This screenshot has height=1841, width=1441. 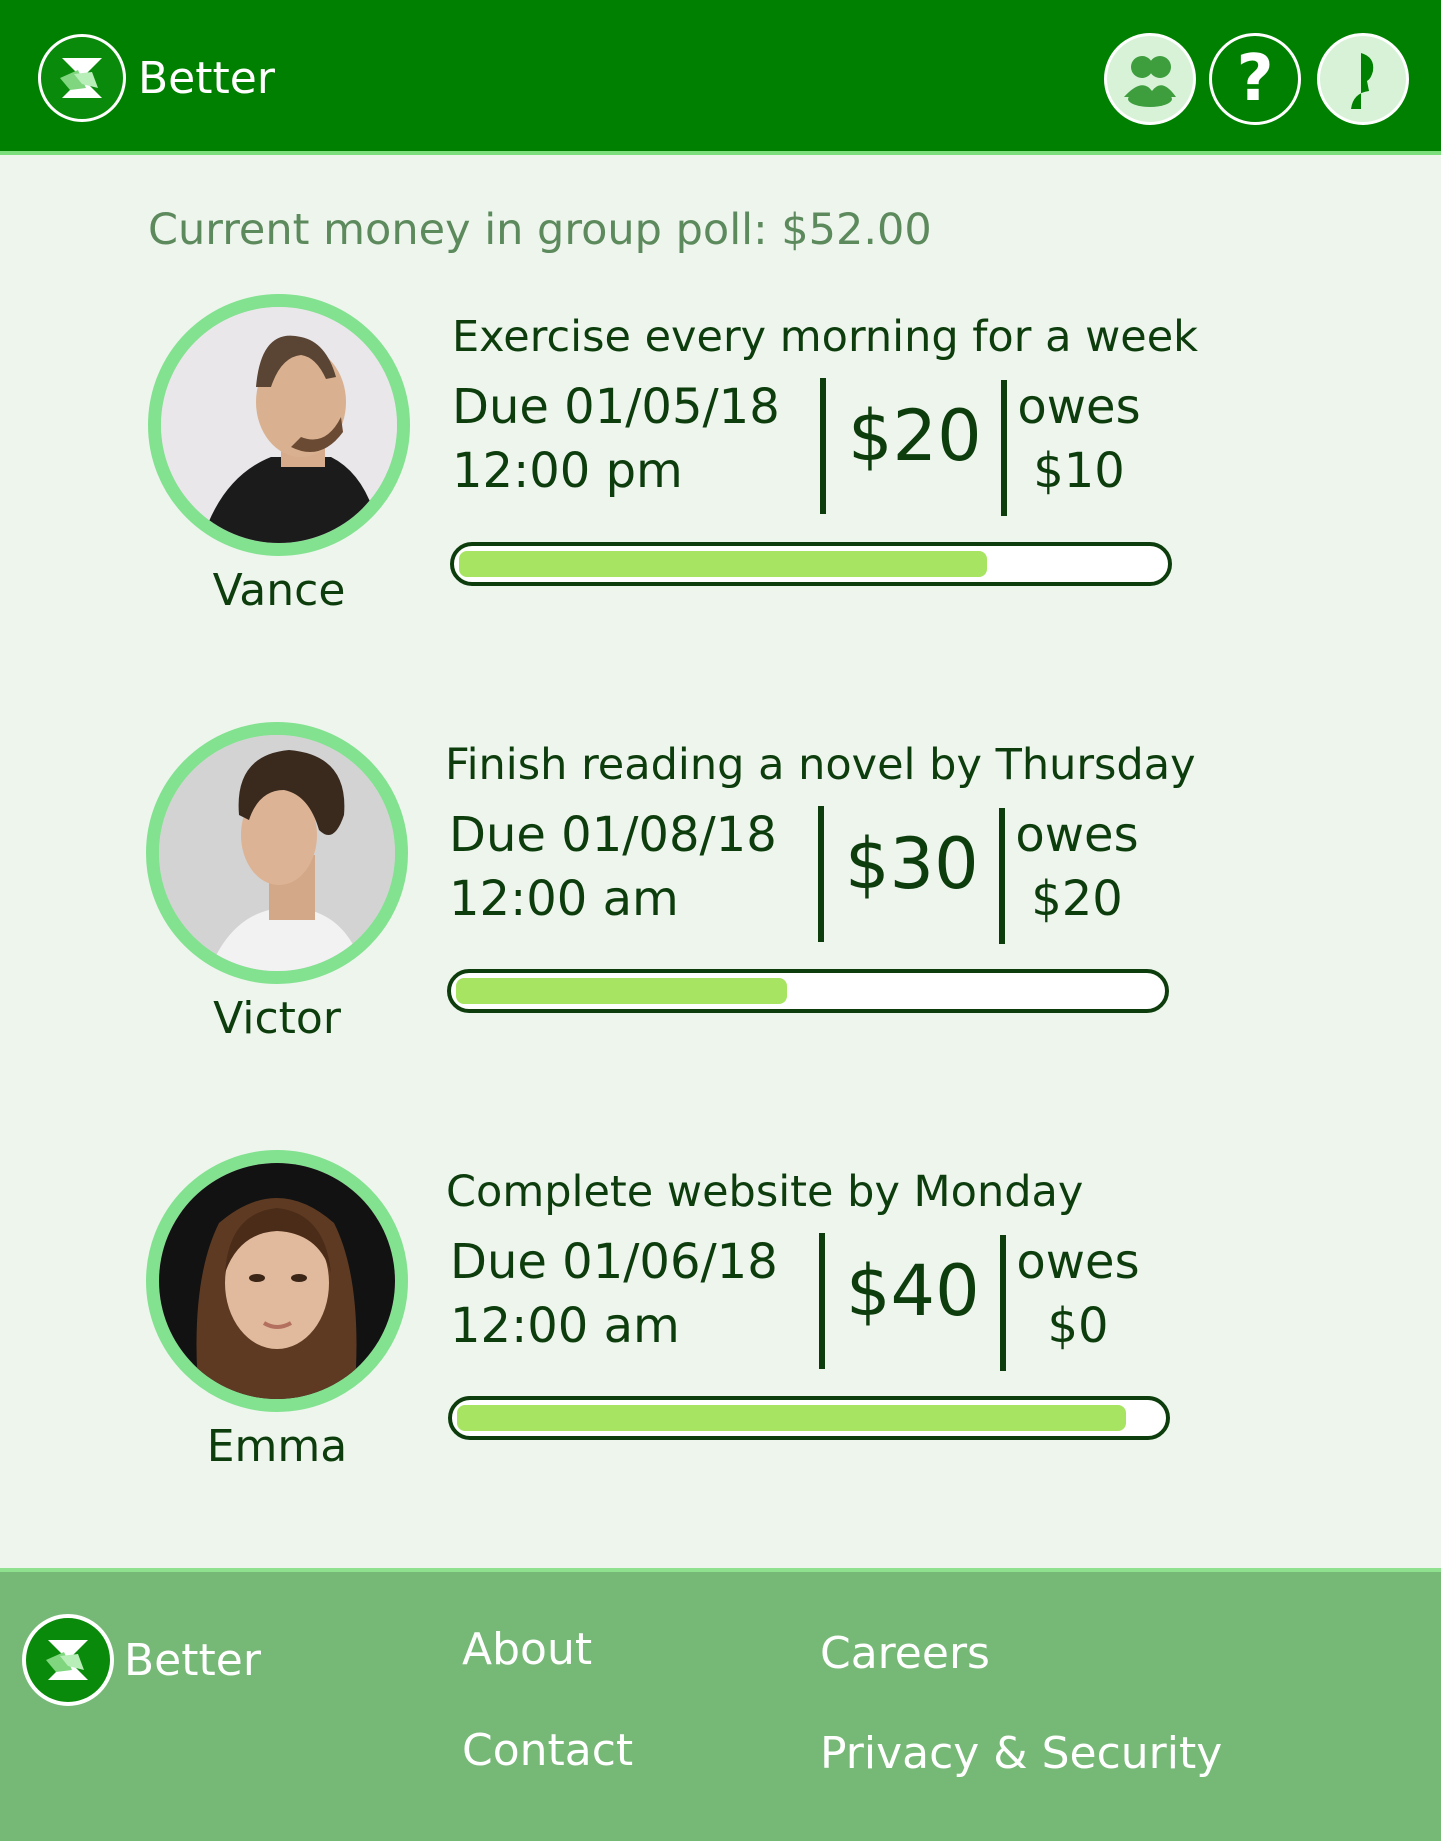 What do you see at coordinates (616, 407) in the screenshot?
I see `due-date: Due 01/05/18` at bounding box center [616, 407].